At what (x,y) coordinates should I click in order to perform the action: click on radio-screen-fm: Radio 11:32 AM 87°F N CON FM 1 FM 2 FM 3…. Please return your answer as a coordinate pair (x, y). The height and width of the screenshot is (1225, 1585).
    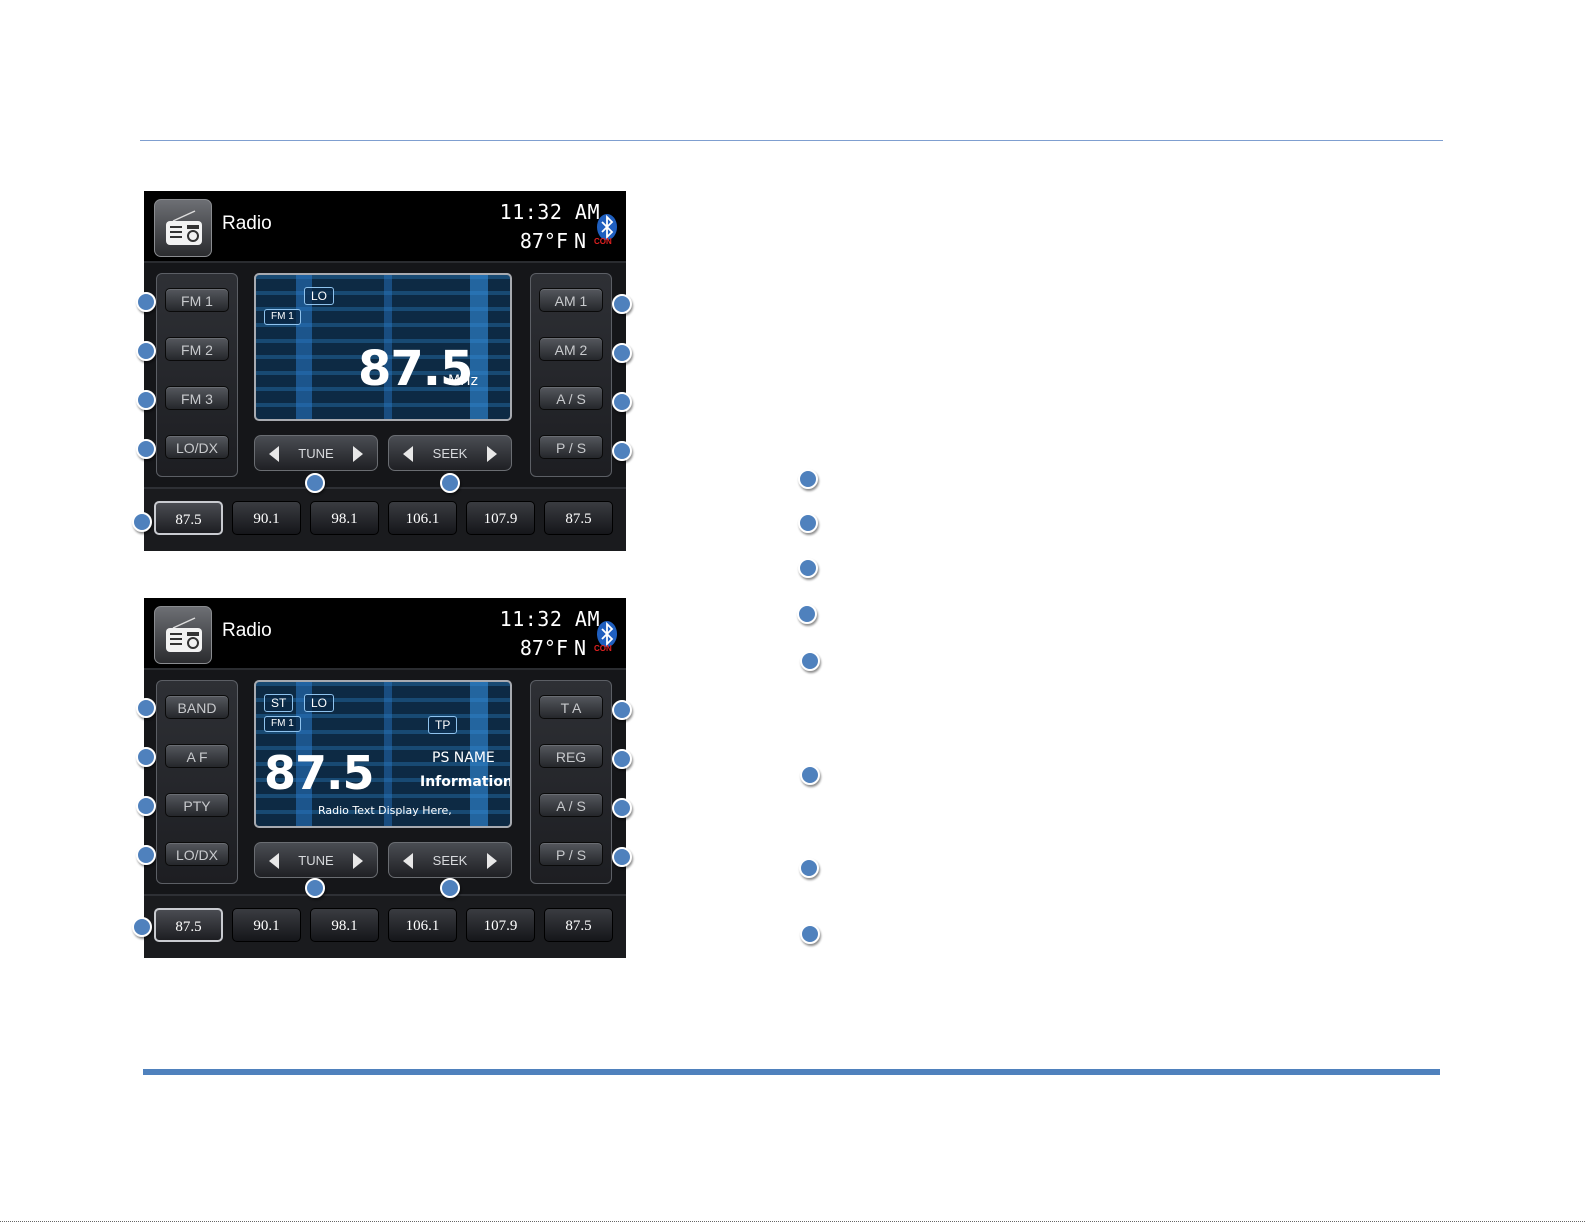
    Looking at the image, I should click on (385, 371).